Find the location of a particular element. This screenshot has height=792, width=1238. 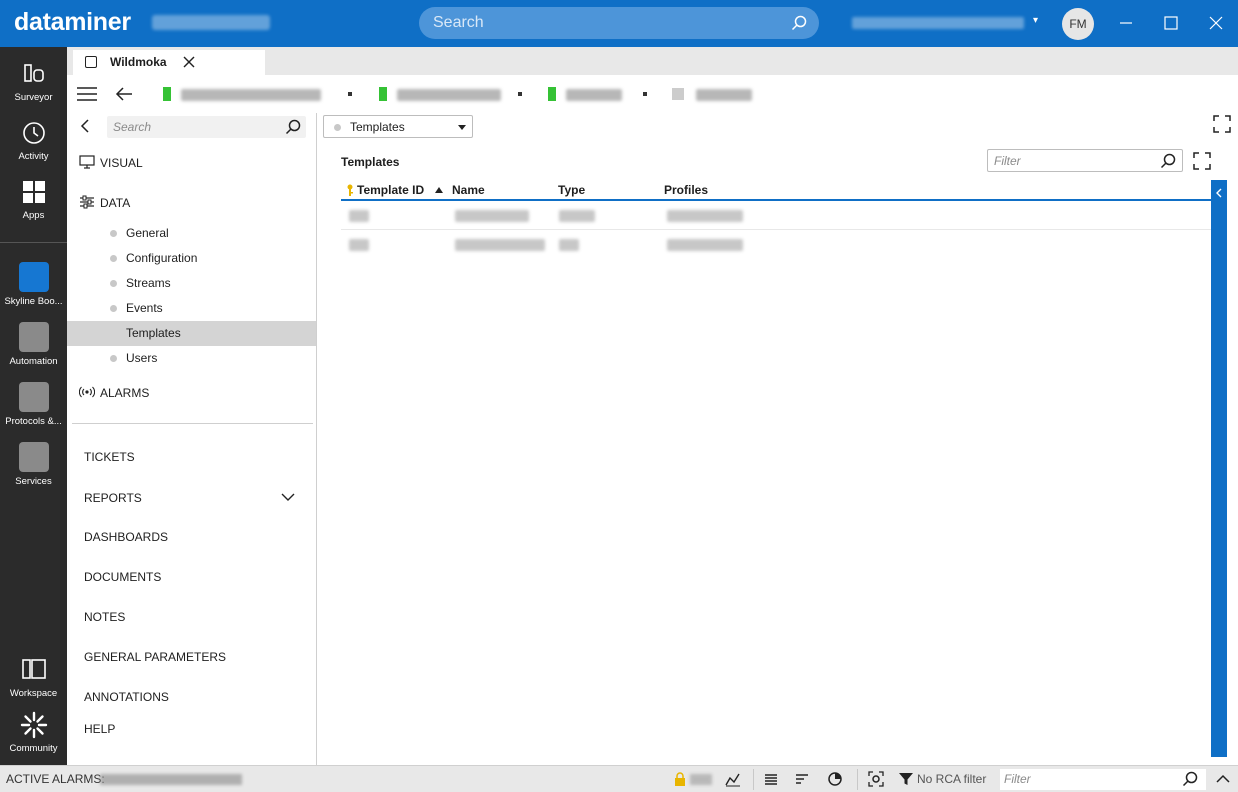

page-selector-dropdown: Templates is located at coordinates (398, 126).